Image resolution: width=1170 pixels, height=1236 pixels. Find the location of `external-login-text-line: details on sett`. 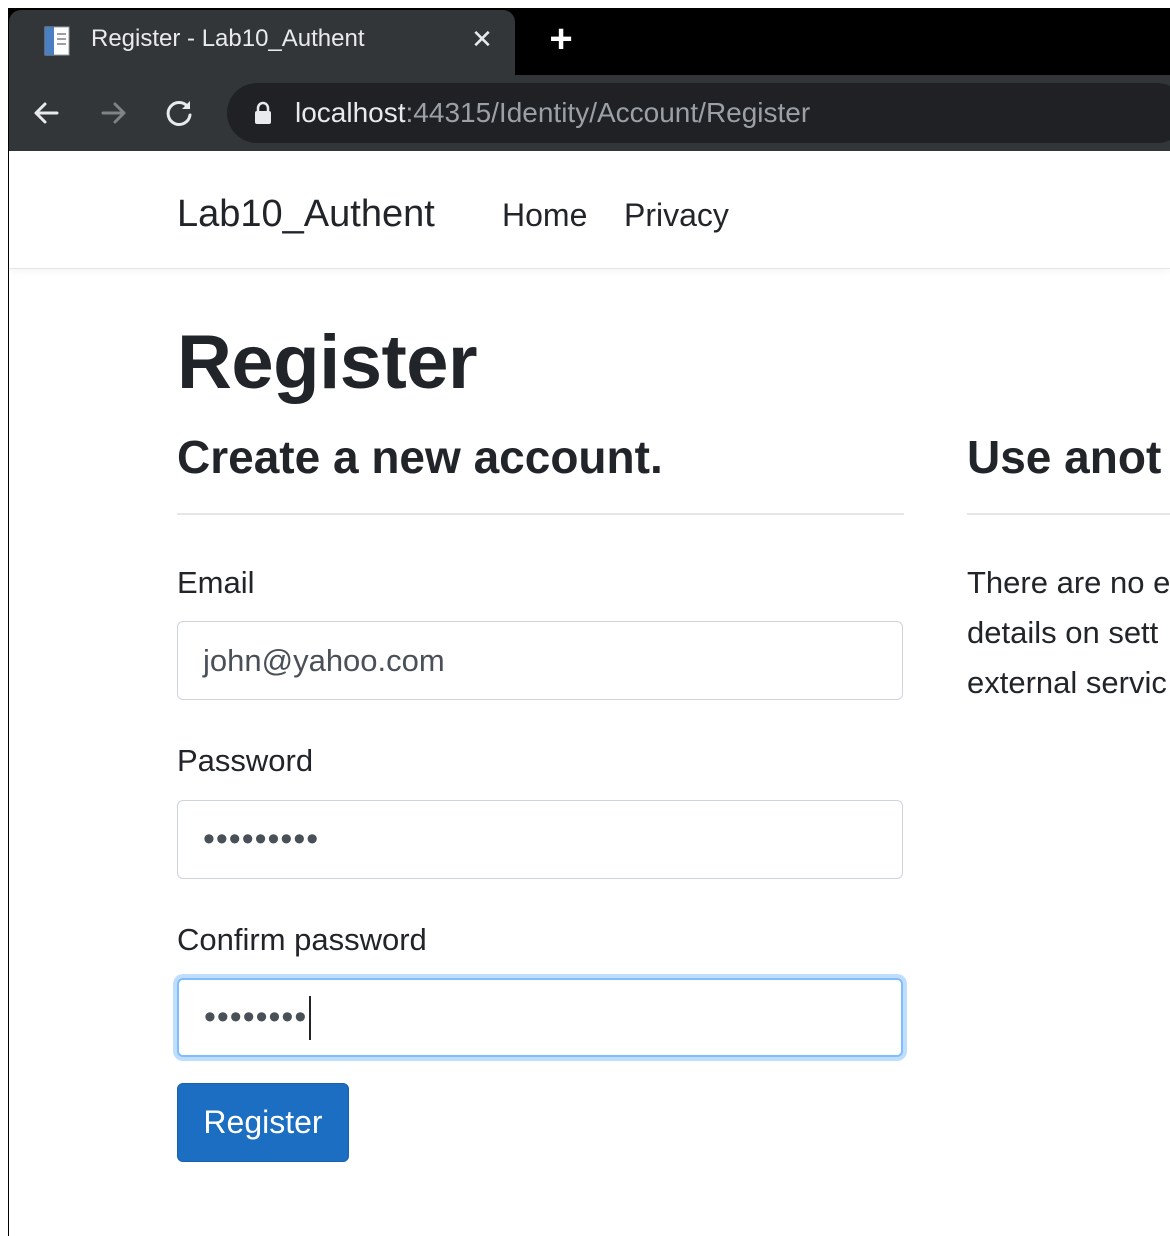

external-login-text-line: details on sett is located at coordinates (1063, 632).